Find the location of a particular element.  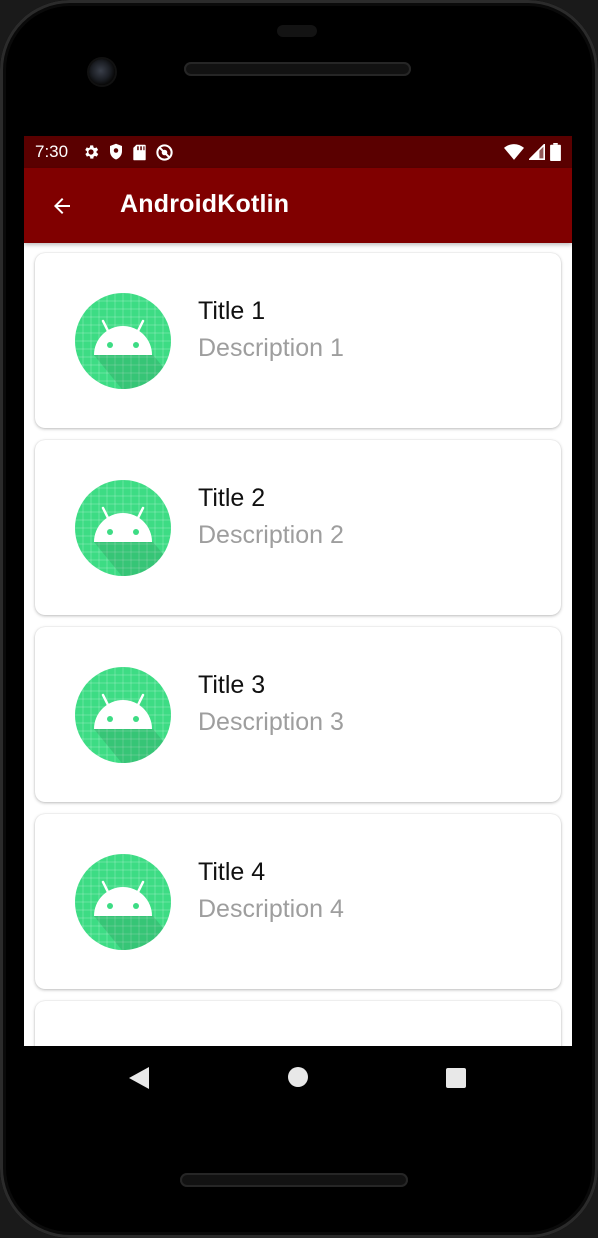

back-button is located at coordinates (62, 206).